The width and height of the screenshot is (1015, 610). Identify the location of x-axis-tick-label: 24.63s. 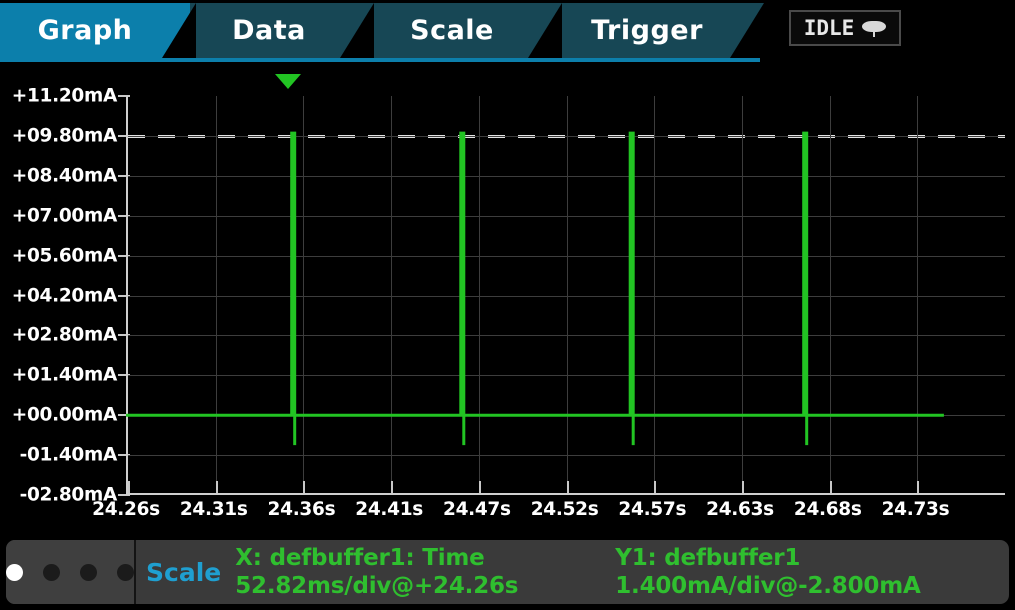
(740, 509).